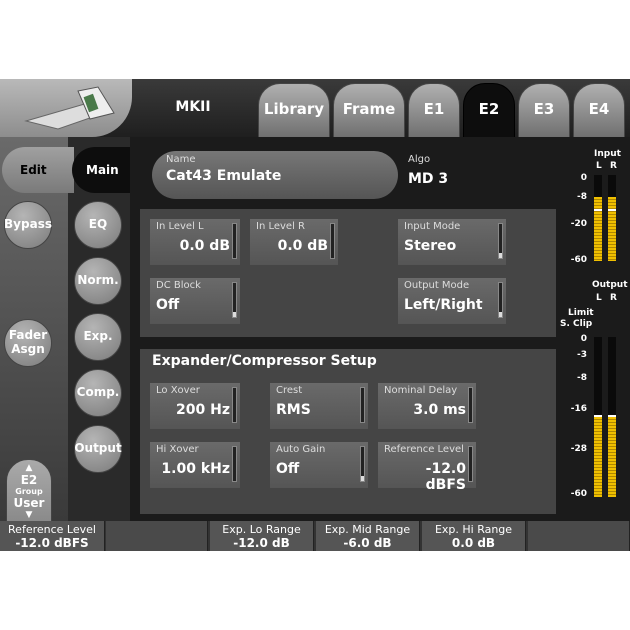 The image size is (630, 630). Describe the element at coordinates (262, 536) in the screenshot. I see `bottom-exp-lo-range: Exp. Lo Range -12.0 dB` at that location.